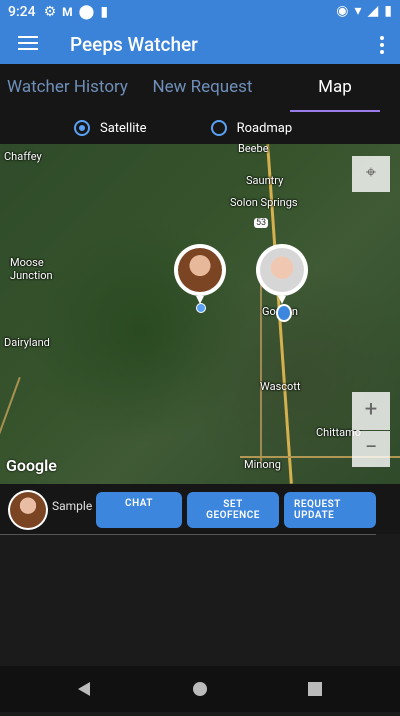  I want to click on location-dot, so click(201, 308).